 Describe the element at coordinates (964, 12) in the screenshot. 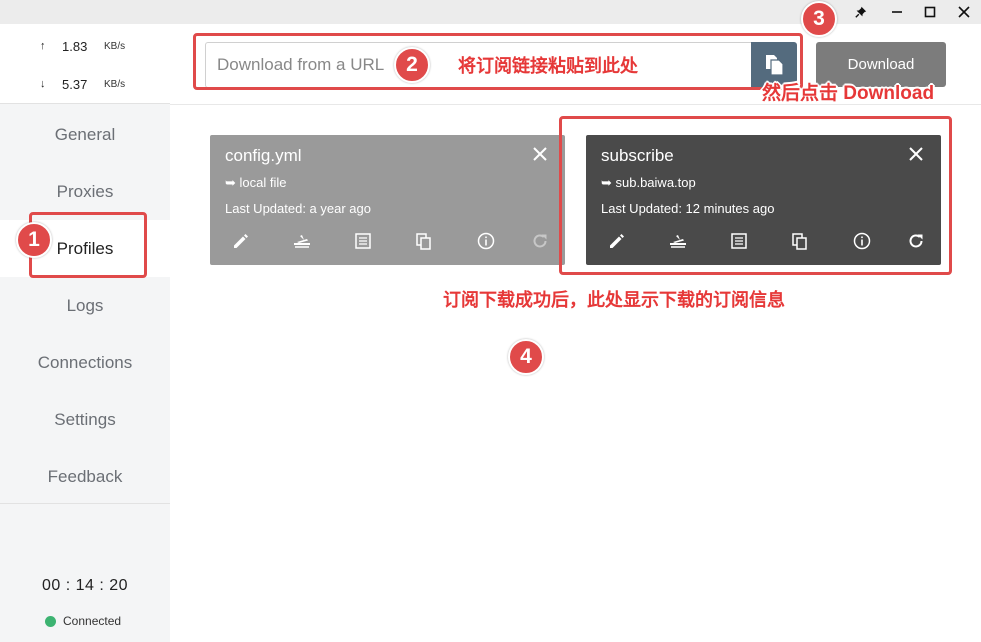

I see `close-icon` at that location.